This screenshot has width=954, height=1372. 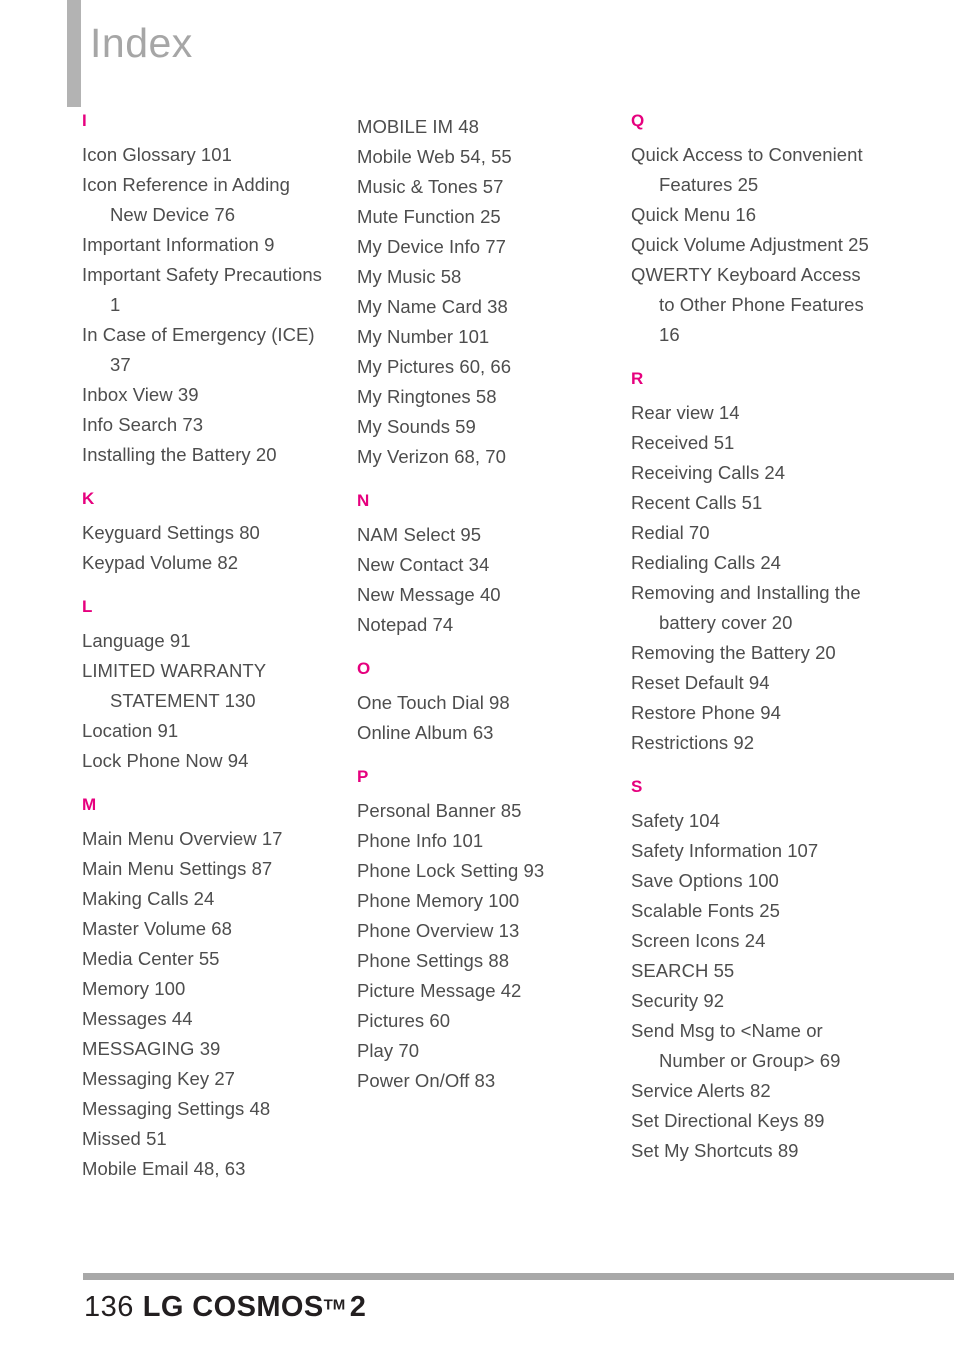 I want to click on index-entry: Set My Shortcuts 89, so click(x=756, y=1151).